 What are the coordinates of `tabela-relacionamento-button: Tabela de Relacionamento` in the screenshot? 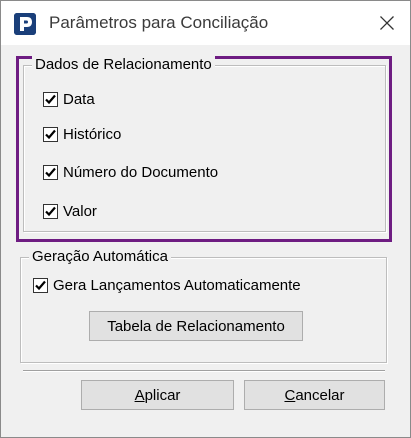 It's located at (196, 326).